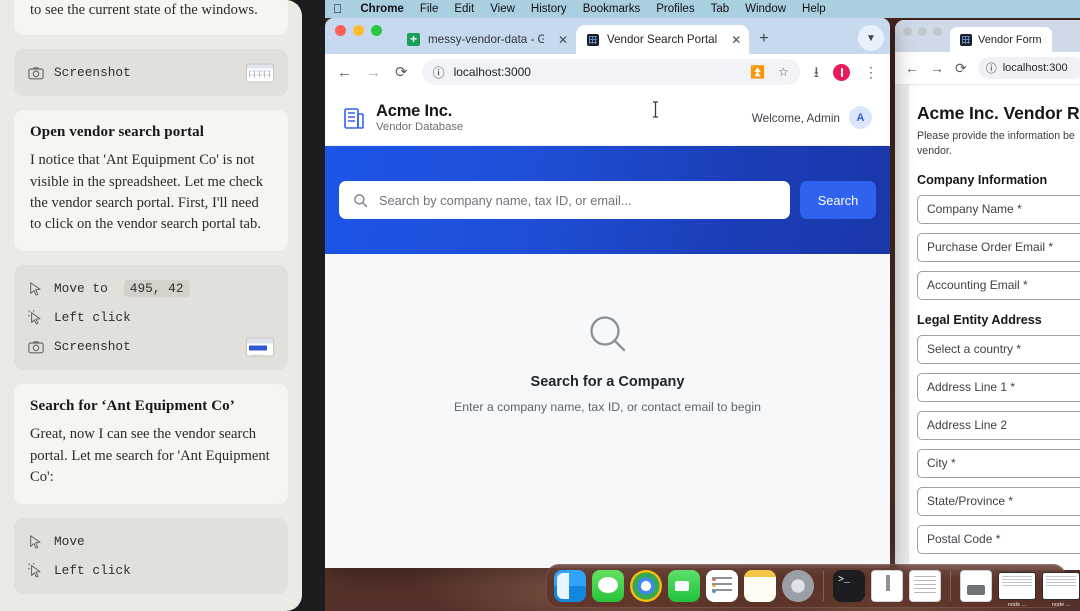 The height and width of the screenshot is (611, 1080). What do you see at coordinates (663, 39) in the screenshot?
I see `tab-vendor-search-portal: Vendor Search Portal ✕` at bounding box center [663, 39].